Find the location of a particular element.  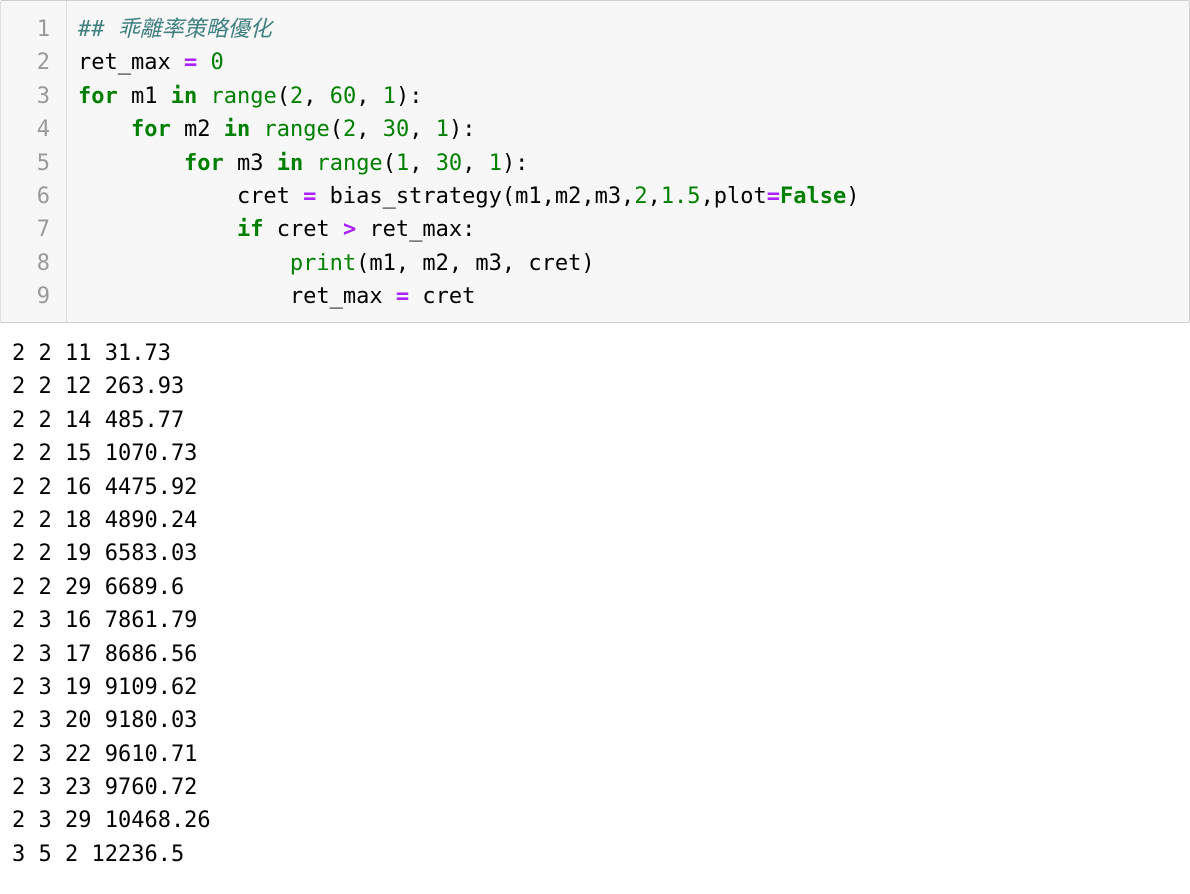

output-line: 2 3 16 7861.79 is located at coordinates (105, 621).